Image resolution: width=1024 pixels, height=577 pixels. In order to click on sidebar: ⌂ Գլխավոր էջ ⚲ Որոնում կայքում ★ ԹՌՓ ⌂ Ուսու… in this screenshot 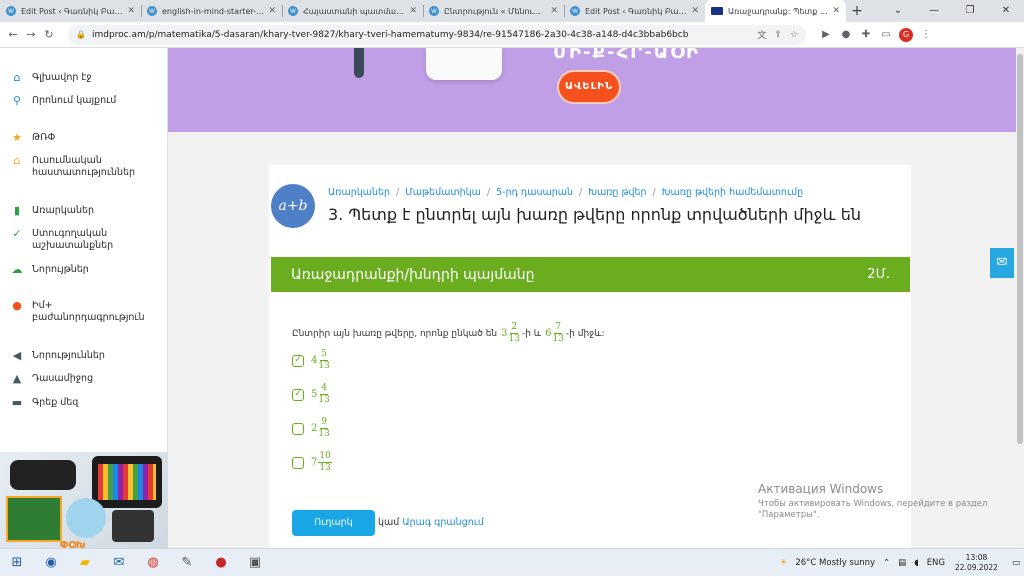, I will do `click(84, 298)`.